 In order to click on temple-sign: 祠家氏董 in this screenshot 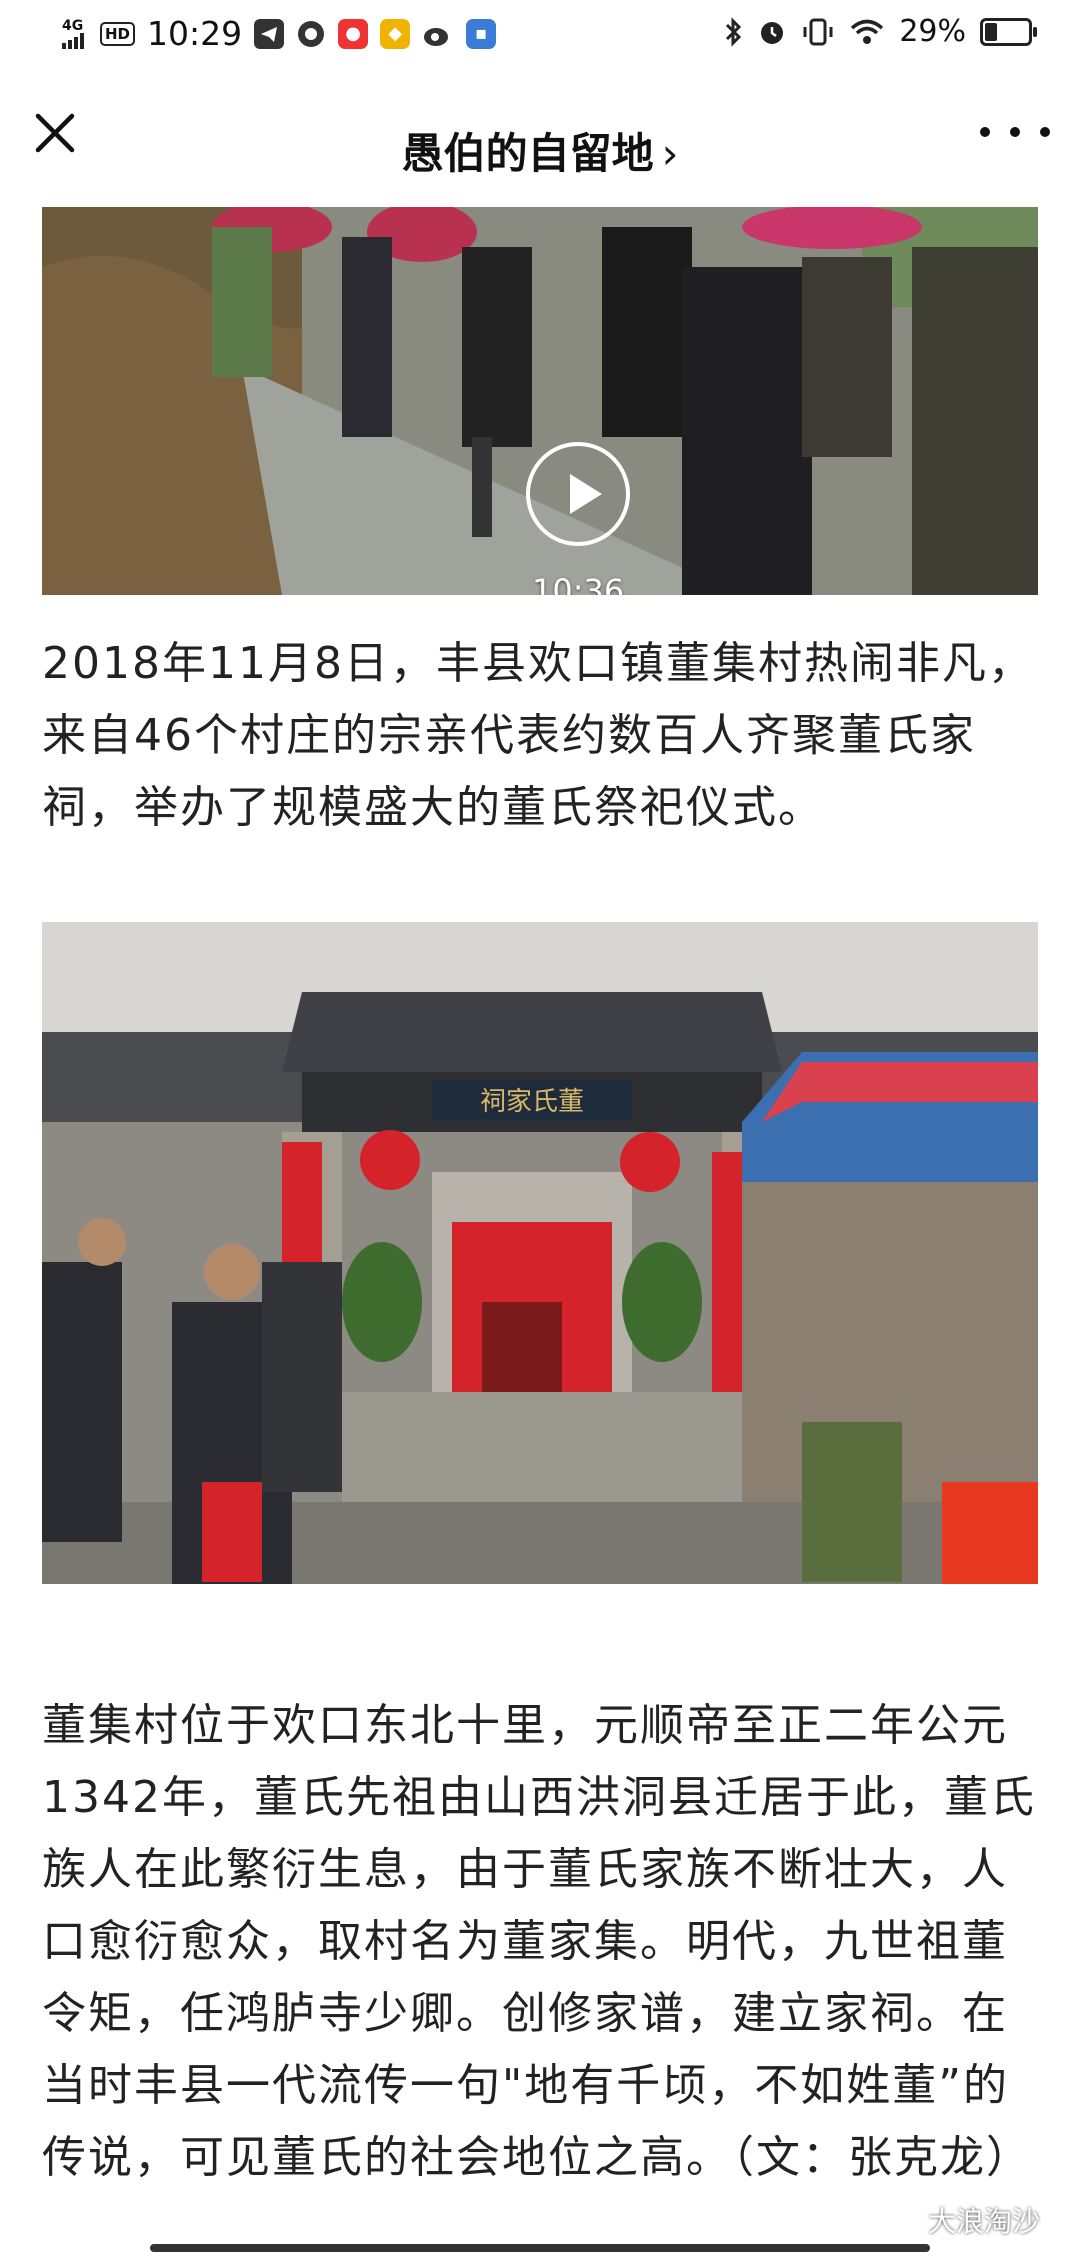, I will do `click(532, 1102)`.